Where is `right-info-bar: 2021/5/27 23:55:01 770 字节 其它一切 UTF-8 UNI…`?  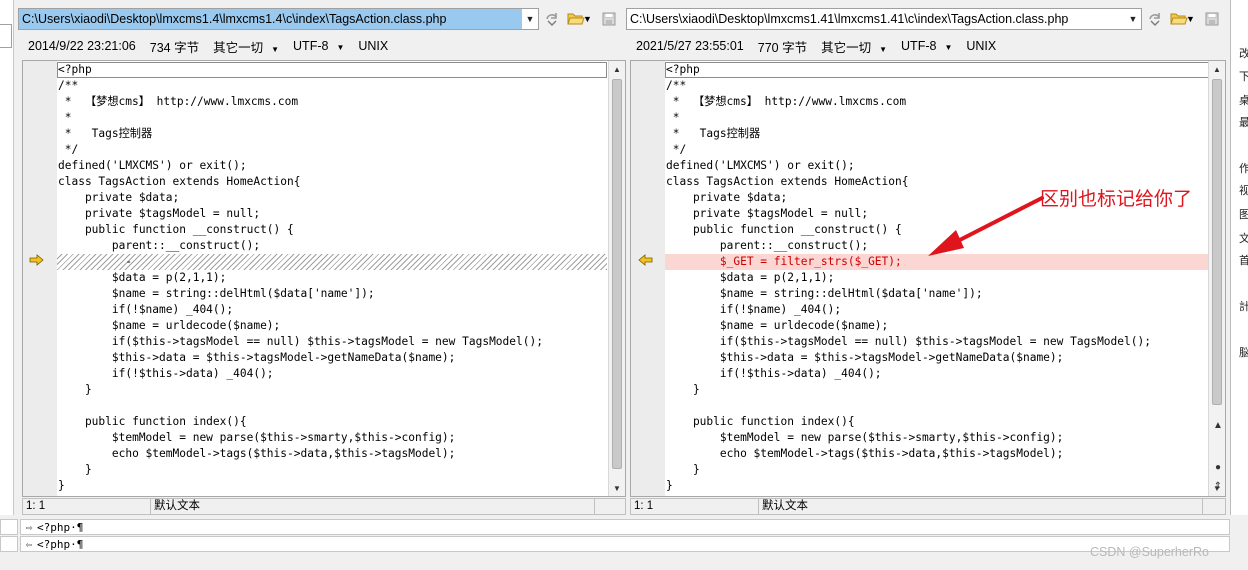
right-info-bar: 2021/5/27 23:55:01 770 字节 其它一切 UTF-8 UNI… is located at coordinates (823, 46).